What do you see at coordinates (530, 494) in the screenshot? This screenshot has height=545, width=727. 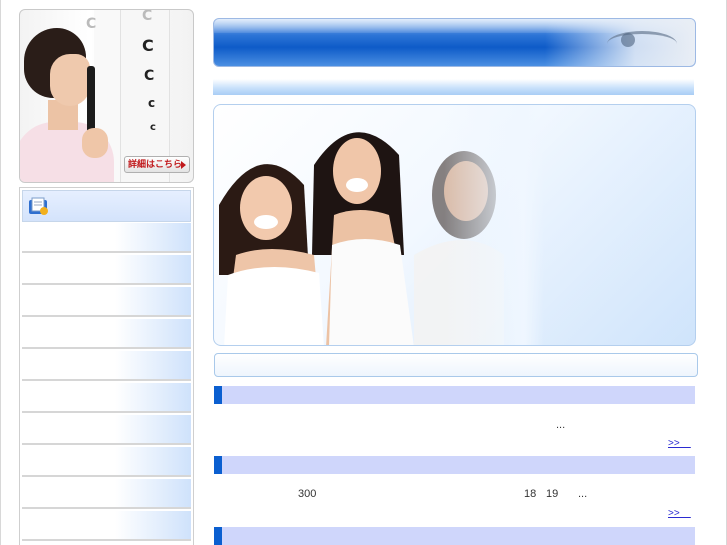 I see `article-text: 18` at bounding box center [530, 494].